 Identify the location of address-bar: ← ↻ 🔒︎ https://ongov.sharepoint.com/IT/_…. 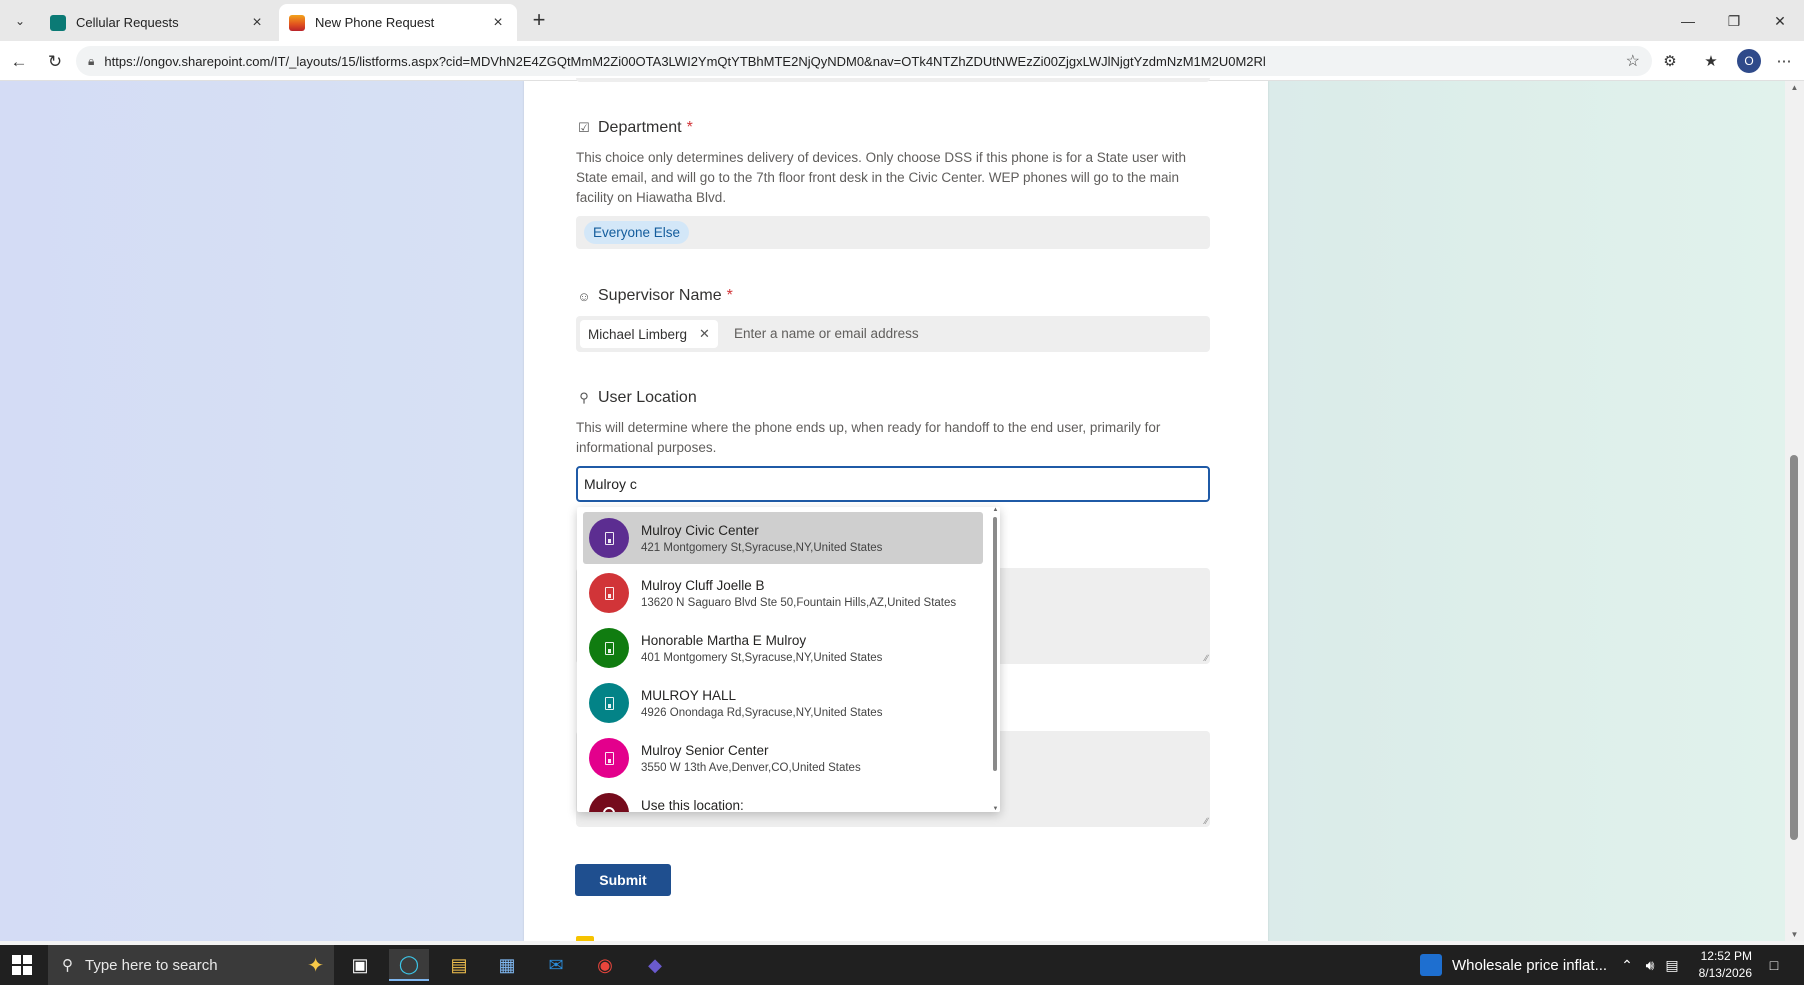
(902, 61).